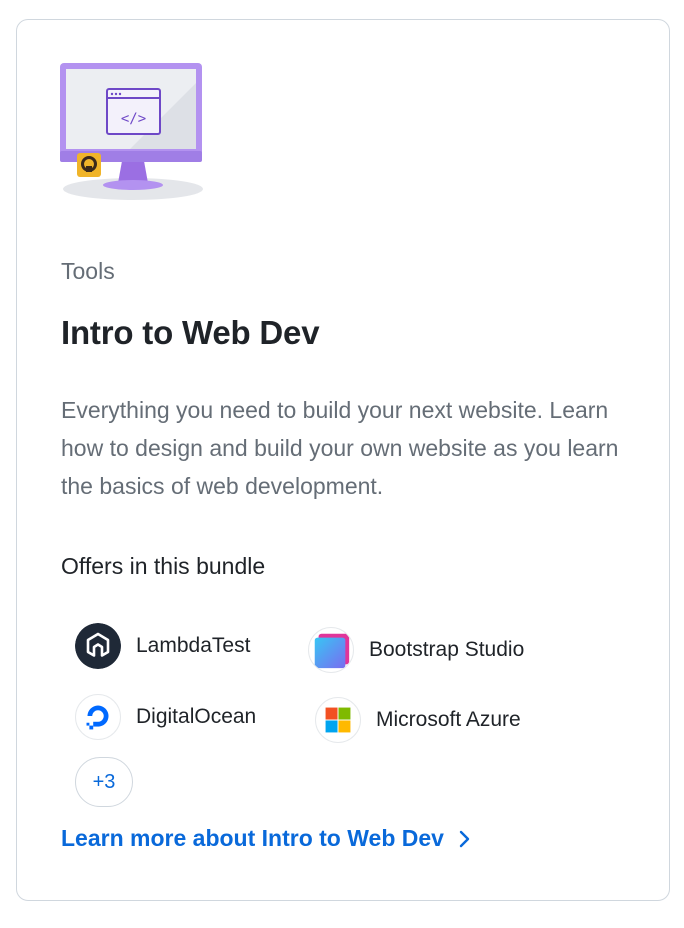 The height and width of the screenshot is (928, 684). What do you see at coordinates (464, 838) in the screenshot?
I see `chevron-right-icon` at bounding box center [464, 838].